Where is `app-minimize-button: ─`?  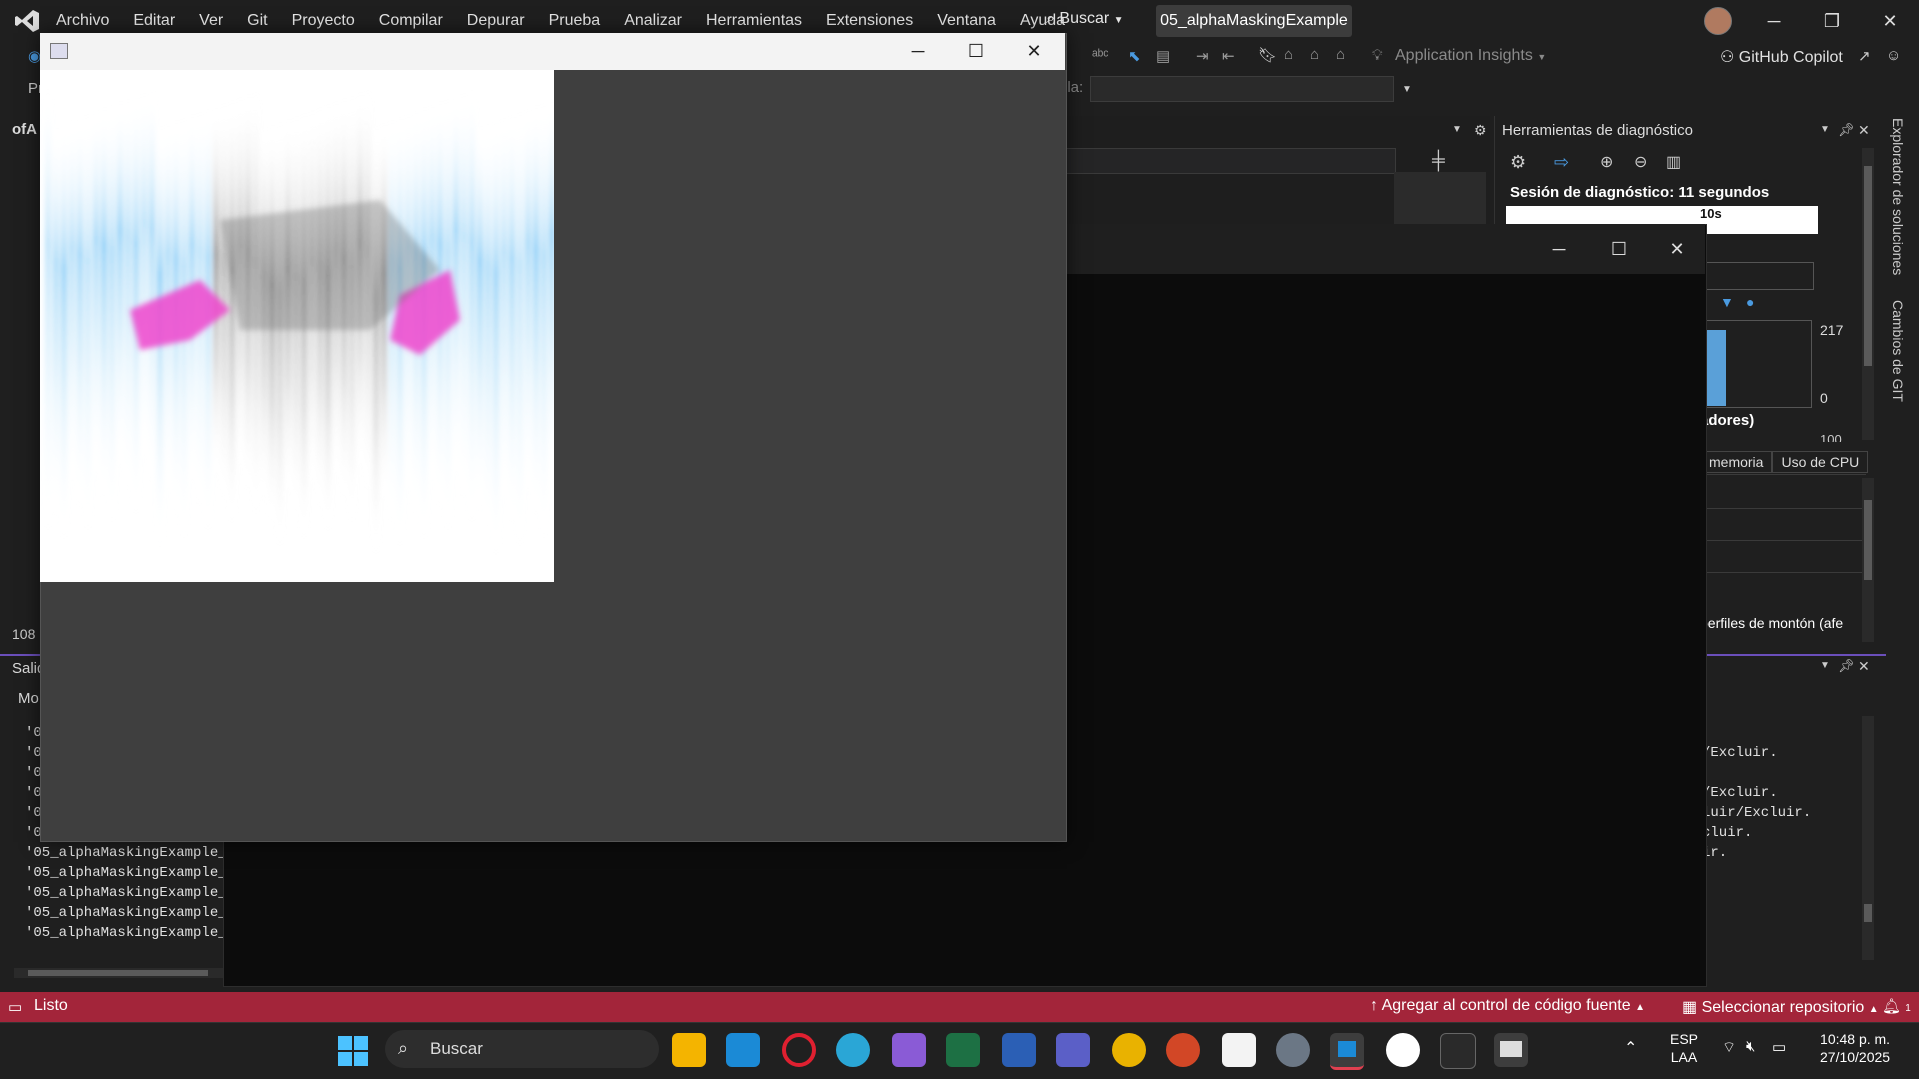 app-minimize-button: ─ is located at coordinates (918, 51).